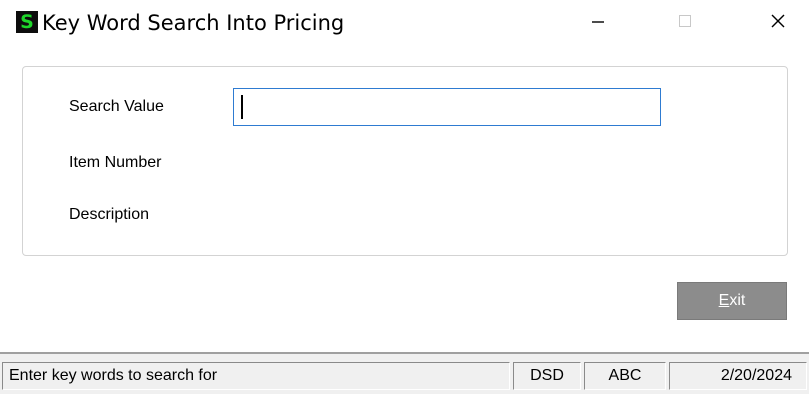 This screenshot has height=394, width=809. What do you see at coordinates (115, 162) in the screenshot?
I see `item-number-label: Item Number` at bounding box center [115, 162].